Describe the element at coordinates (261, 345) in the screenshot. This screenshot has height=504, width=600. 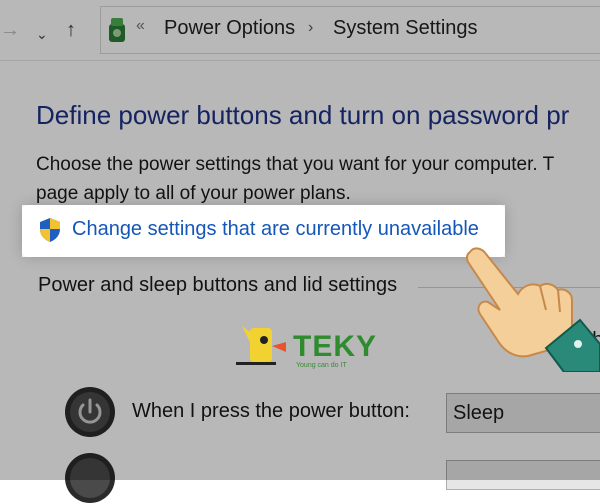
I see `teky-mascot-logo` at that location.